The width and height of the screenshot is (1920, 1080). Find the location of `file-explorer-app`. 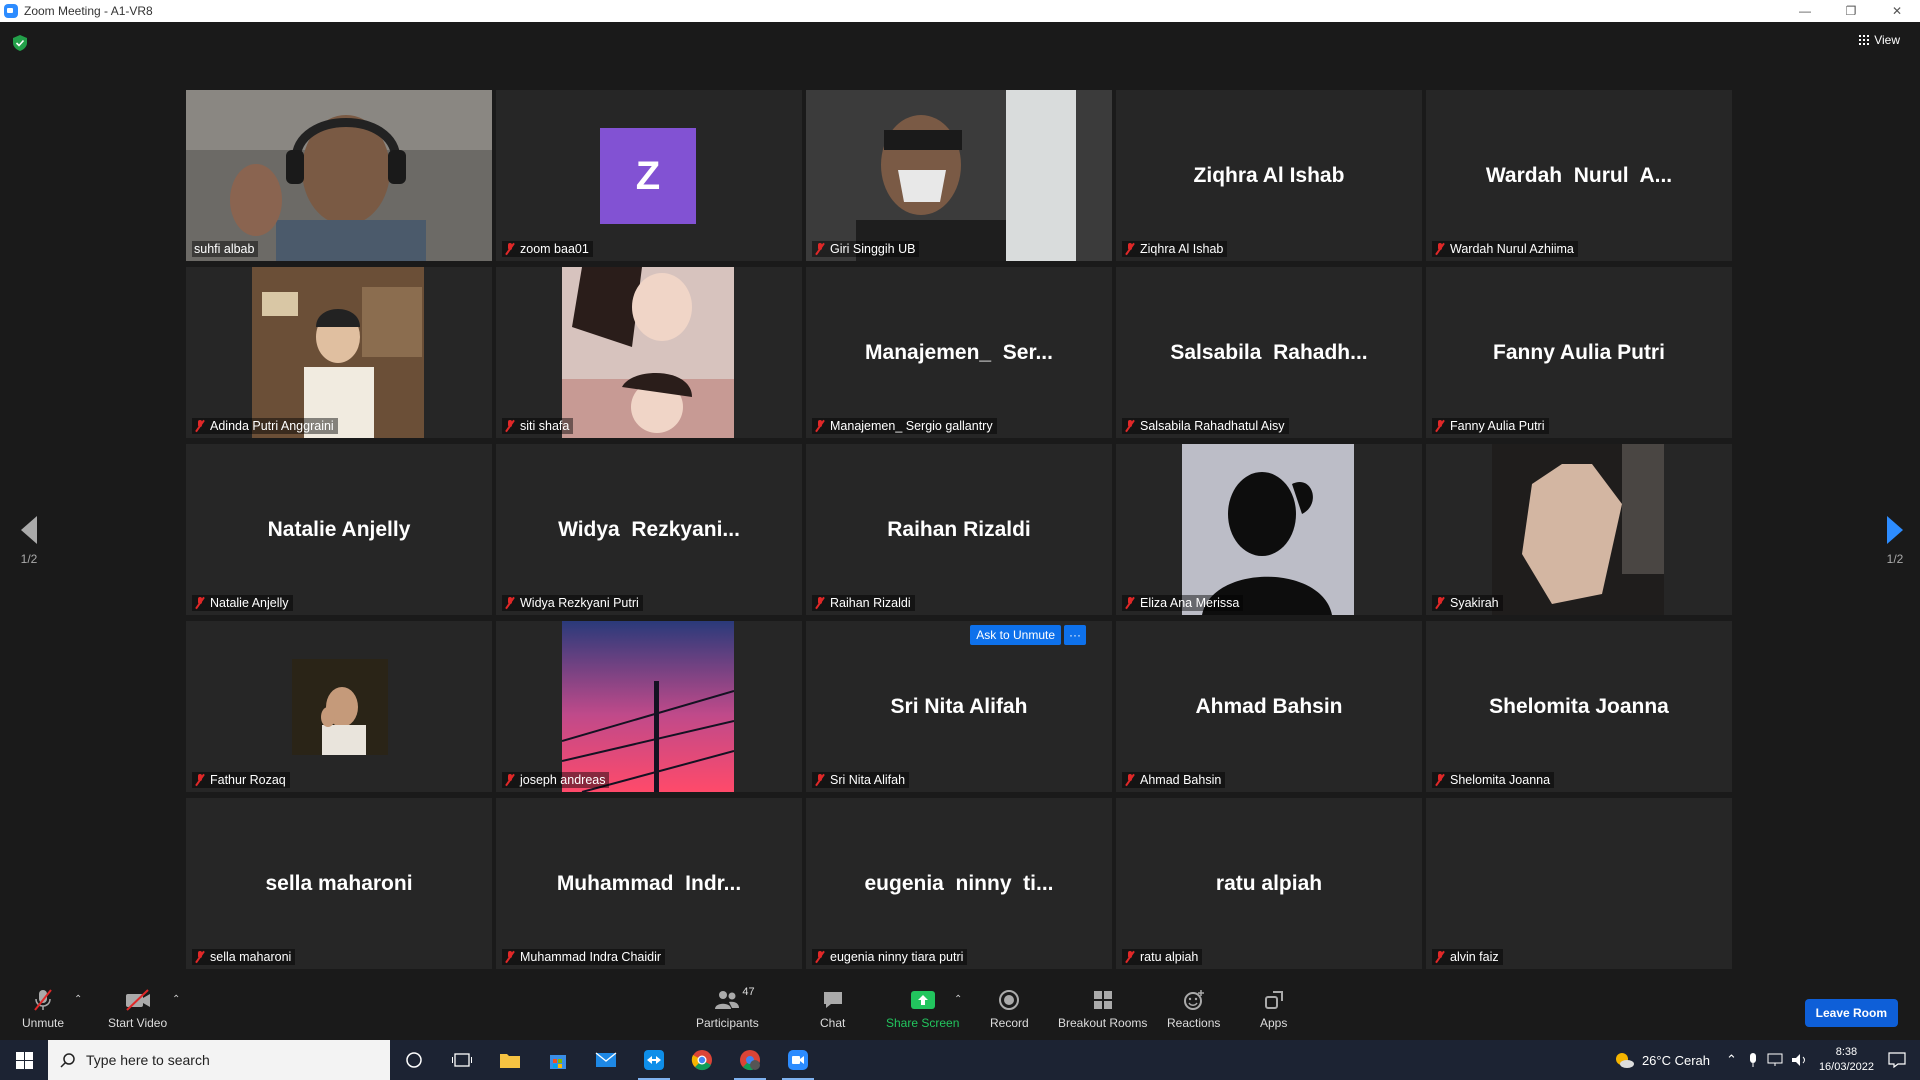

file-explorer-app is located at coordinates (510, 1060).